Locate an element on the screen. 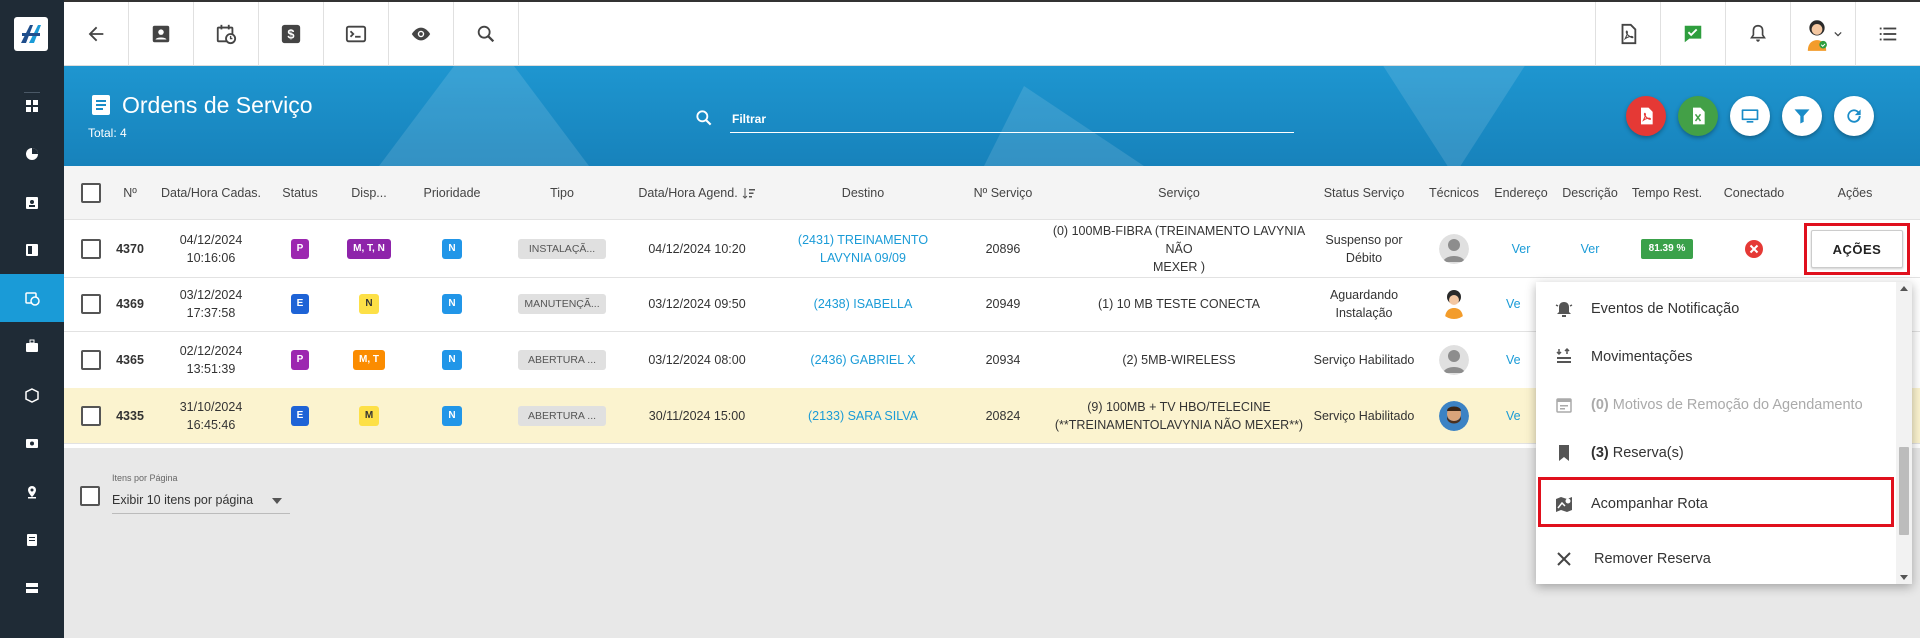 The image size is (1920, 638). column-header: Tipo is located at coordinates (562, 192).